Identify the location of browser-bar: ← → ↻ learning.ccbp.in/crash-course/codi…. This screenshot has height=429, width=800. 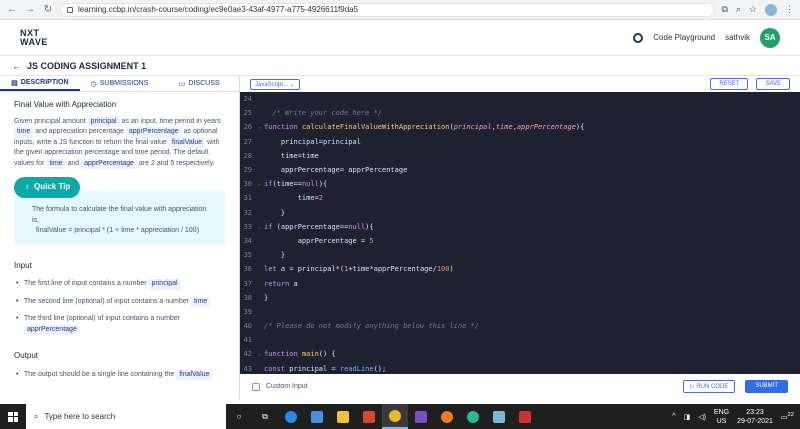
(400, 10).